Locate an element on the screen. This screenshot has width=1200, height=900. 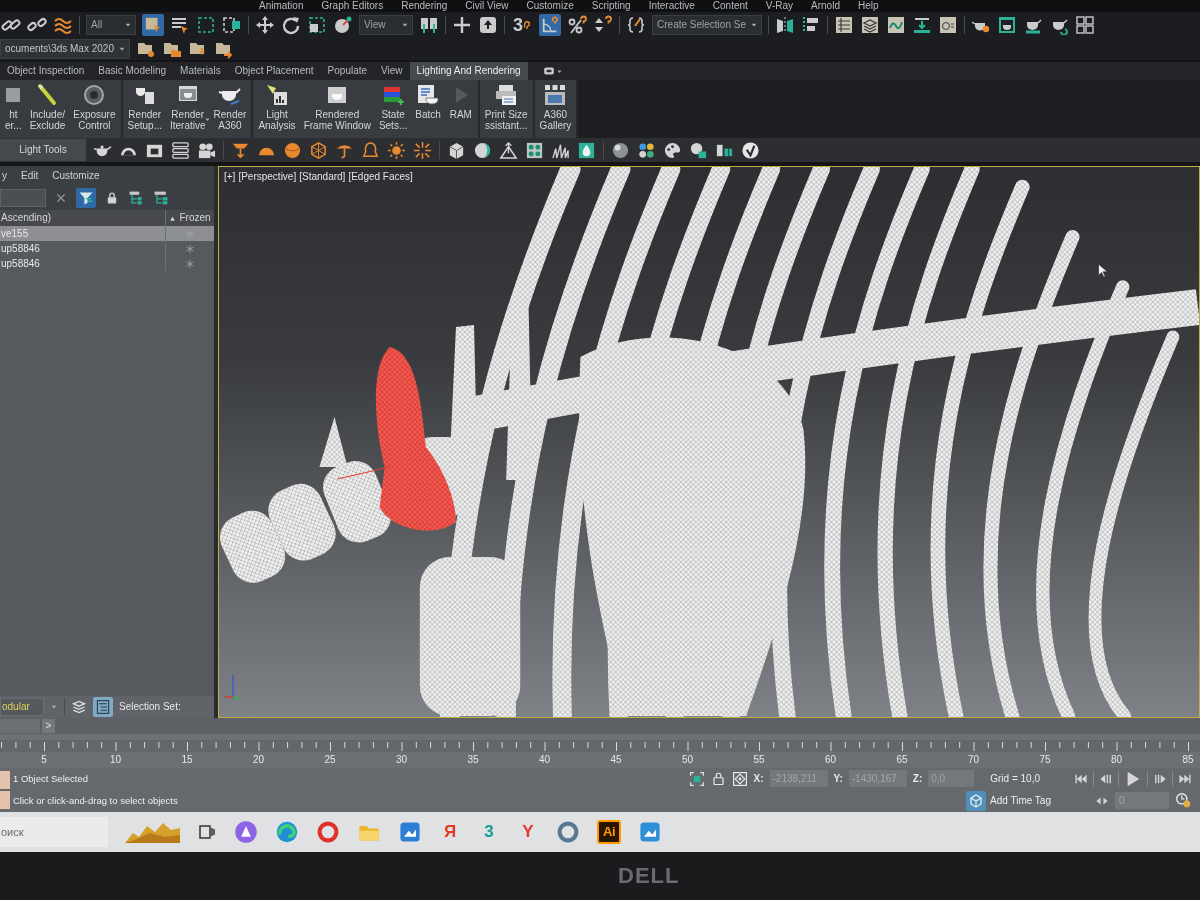
ribbon-tab: Populate is located at coordinates (347, 71).